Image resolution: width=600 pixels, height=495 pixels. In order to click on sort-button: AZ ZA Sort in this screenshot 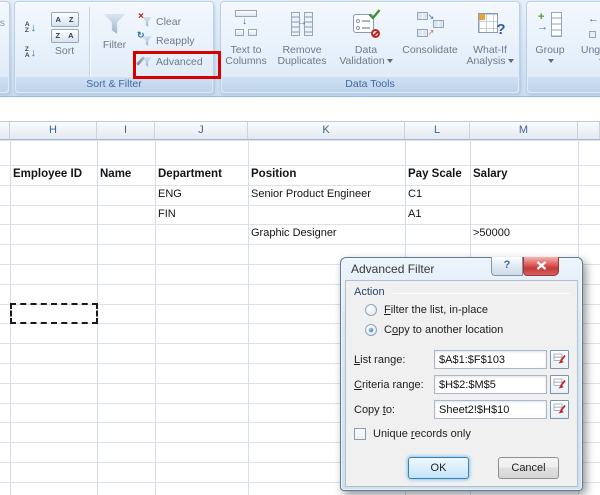, I will do `click(64, 42)`.